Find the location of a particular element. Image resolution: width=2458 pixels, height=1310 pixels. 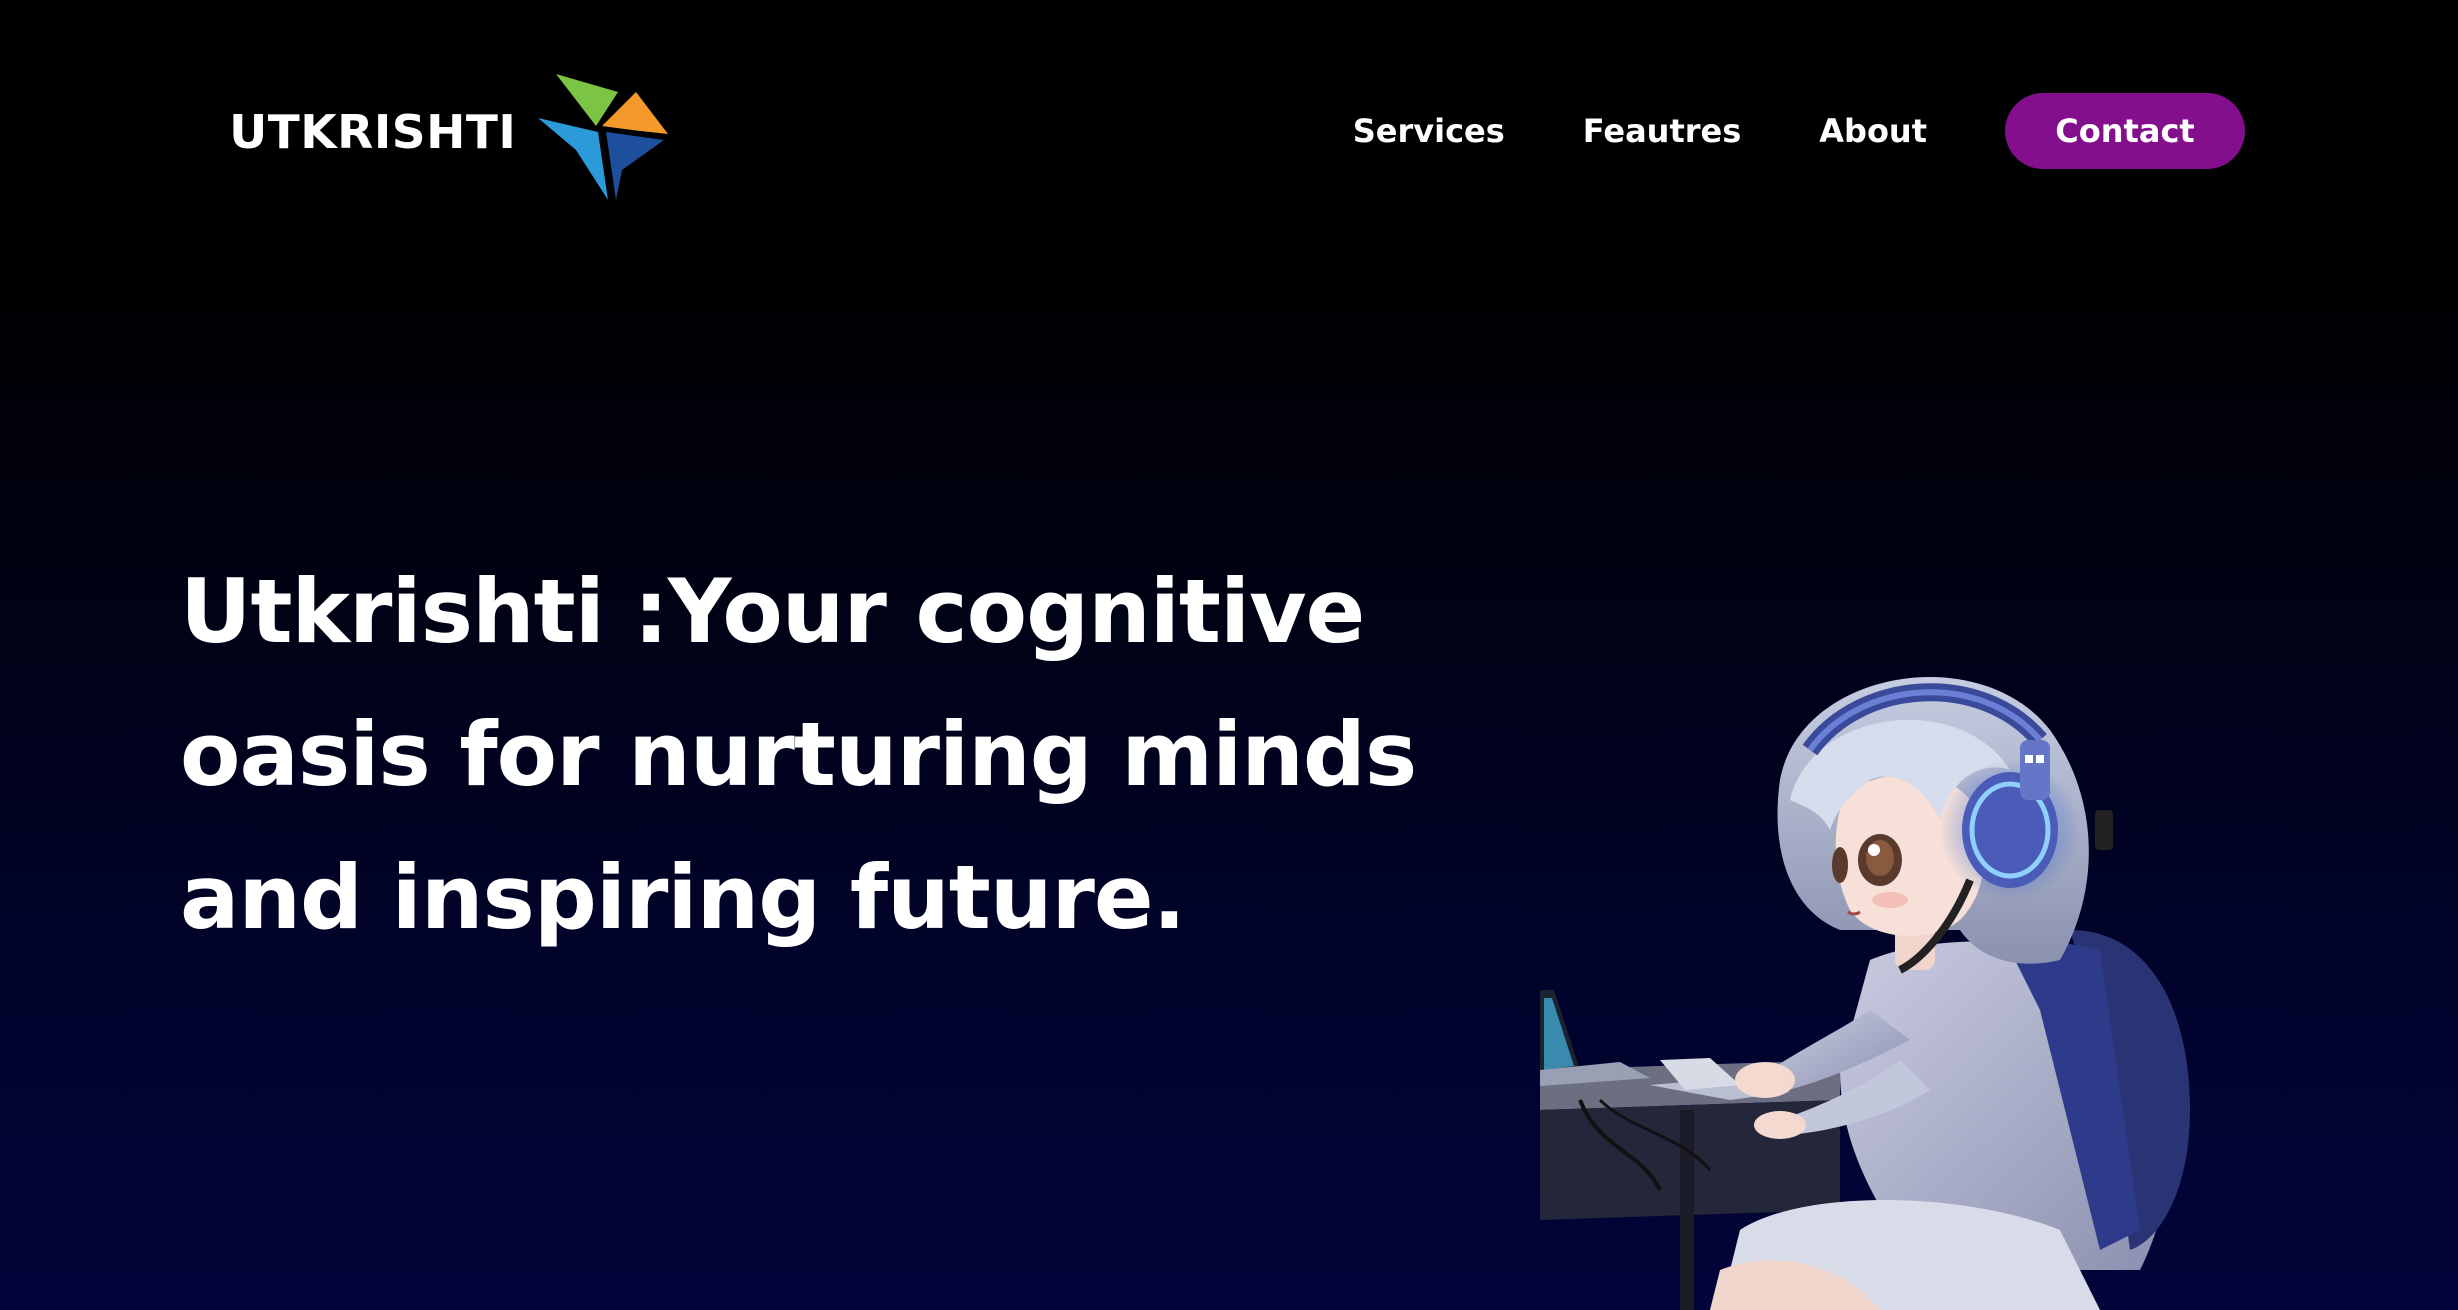

brand-name: UTKRISHTI is located at coordinates (373, 132).